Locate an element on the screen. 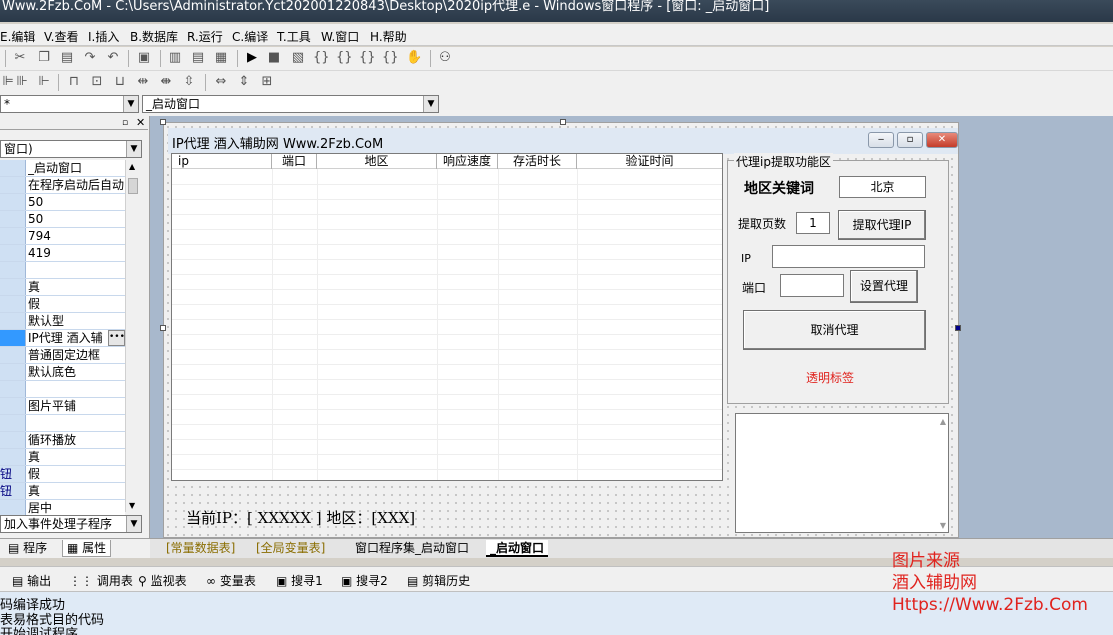  tab-globals: [全局变量表] is located at coordinates (290, 548).